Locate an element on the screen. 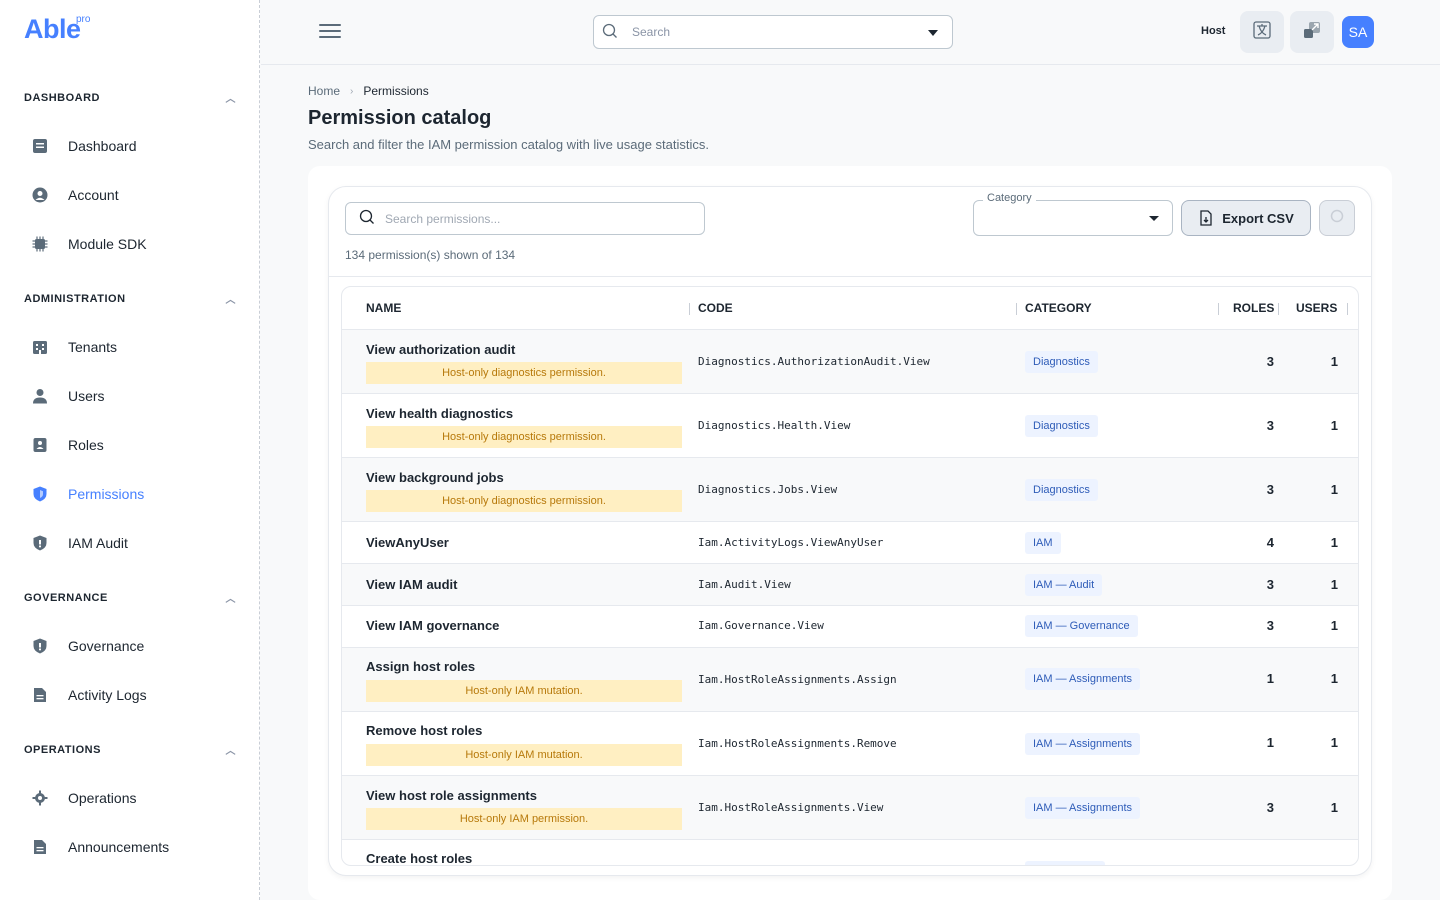 The width and height of the screenshot is (1440, 900). permission-name: View health diagnostics is located at coordinates (440, 413).